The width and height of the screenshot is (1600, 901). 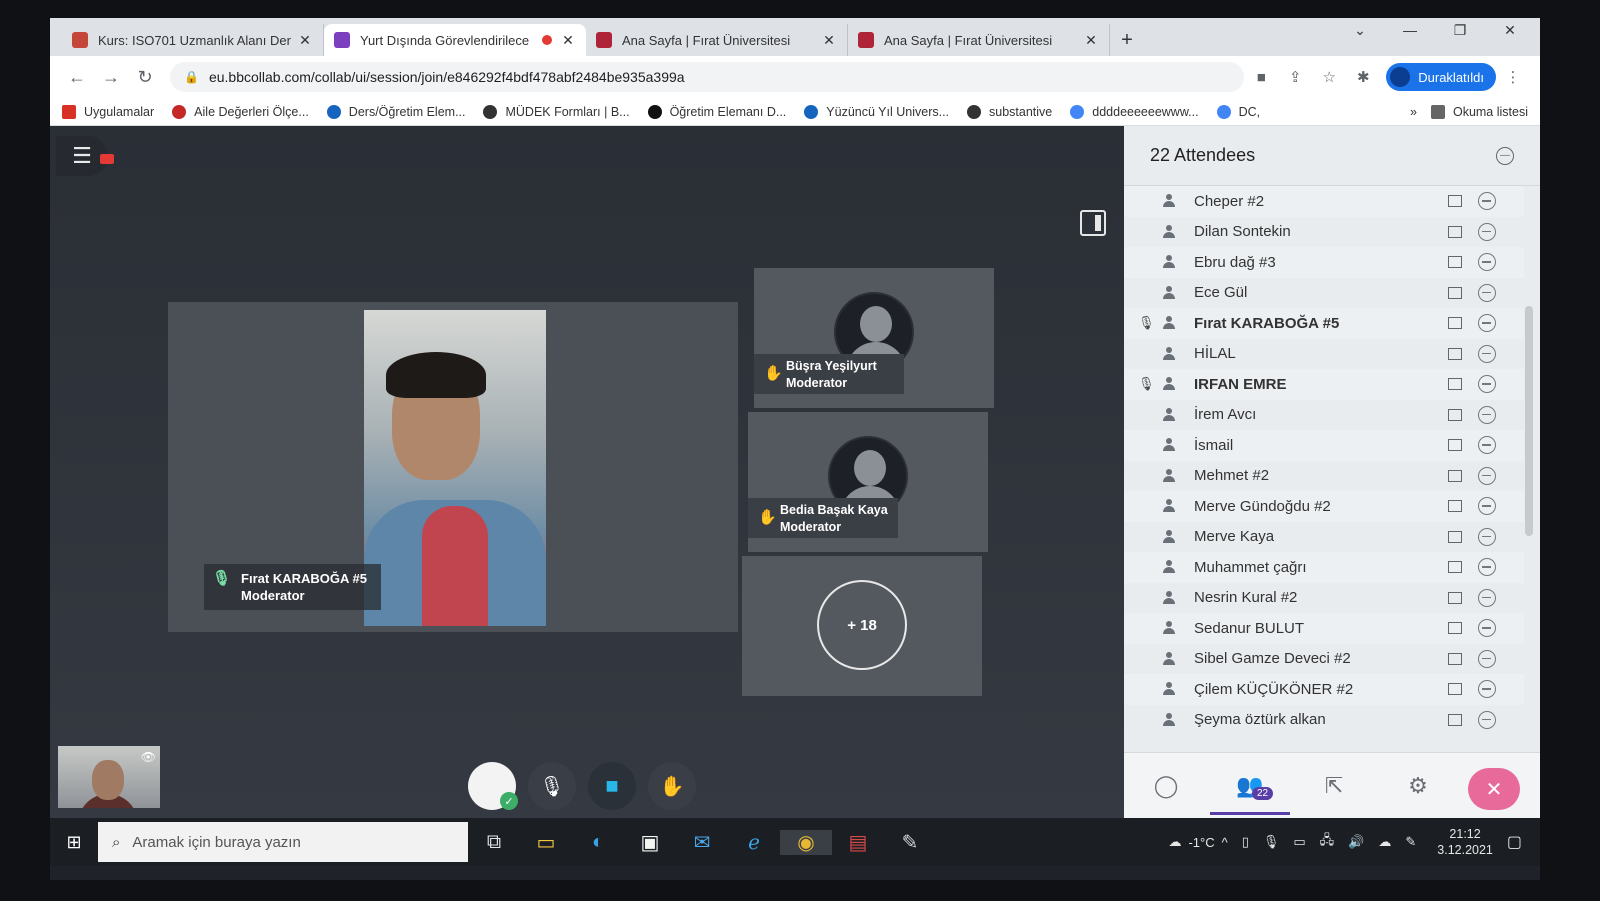 I want to click on attendee-row: Mehmet #2, so click(x=1324, y=476).